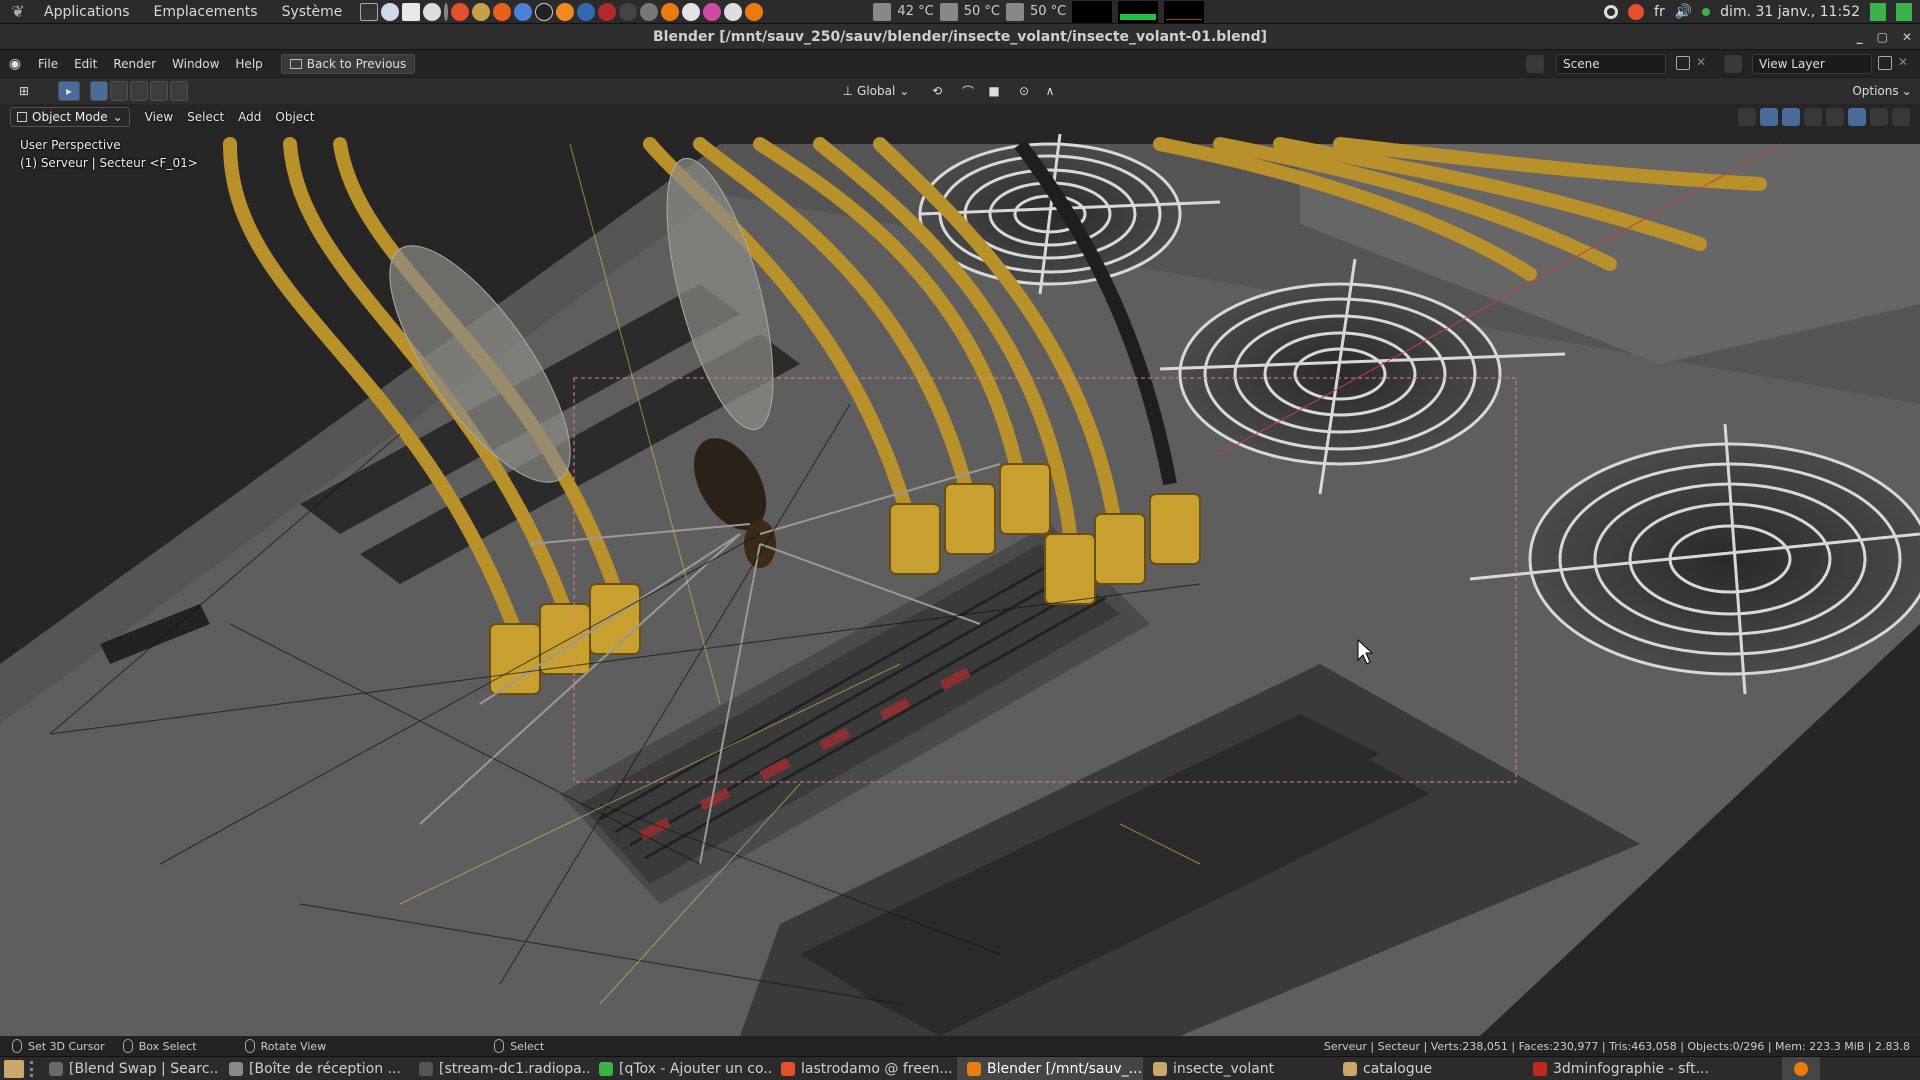 This screenshot has width=1920, height=1080. Describe the element at coordinates (691, 11) in the screenshot. I see `openshot-launcher-icon` at that location.